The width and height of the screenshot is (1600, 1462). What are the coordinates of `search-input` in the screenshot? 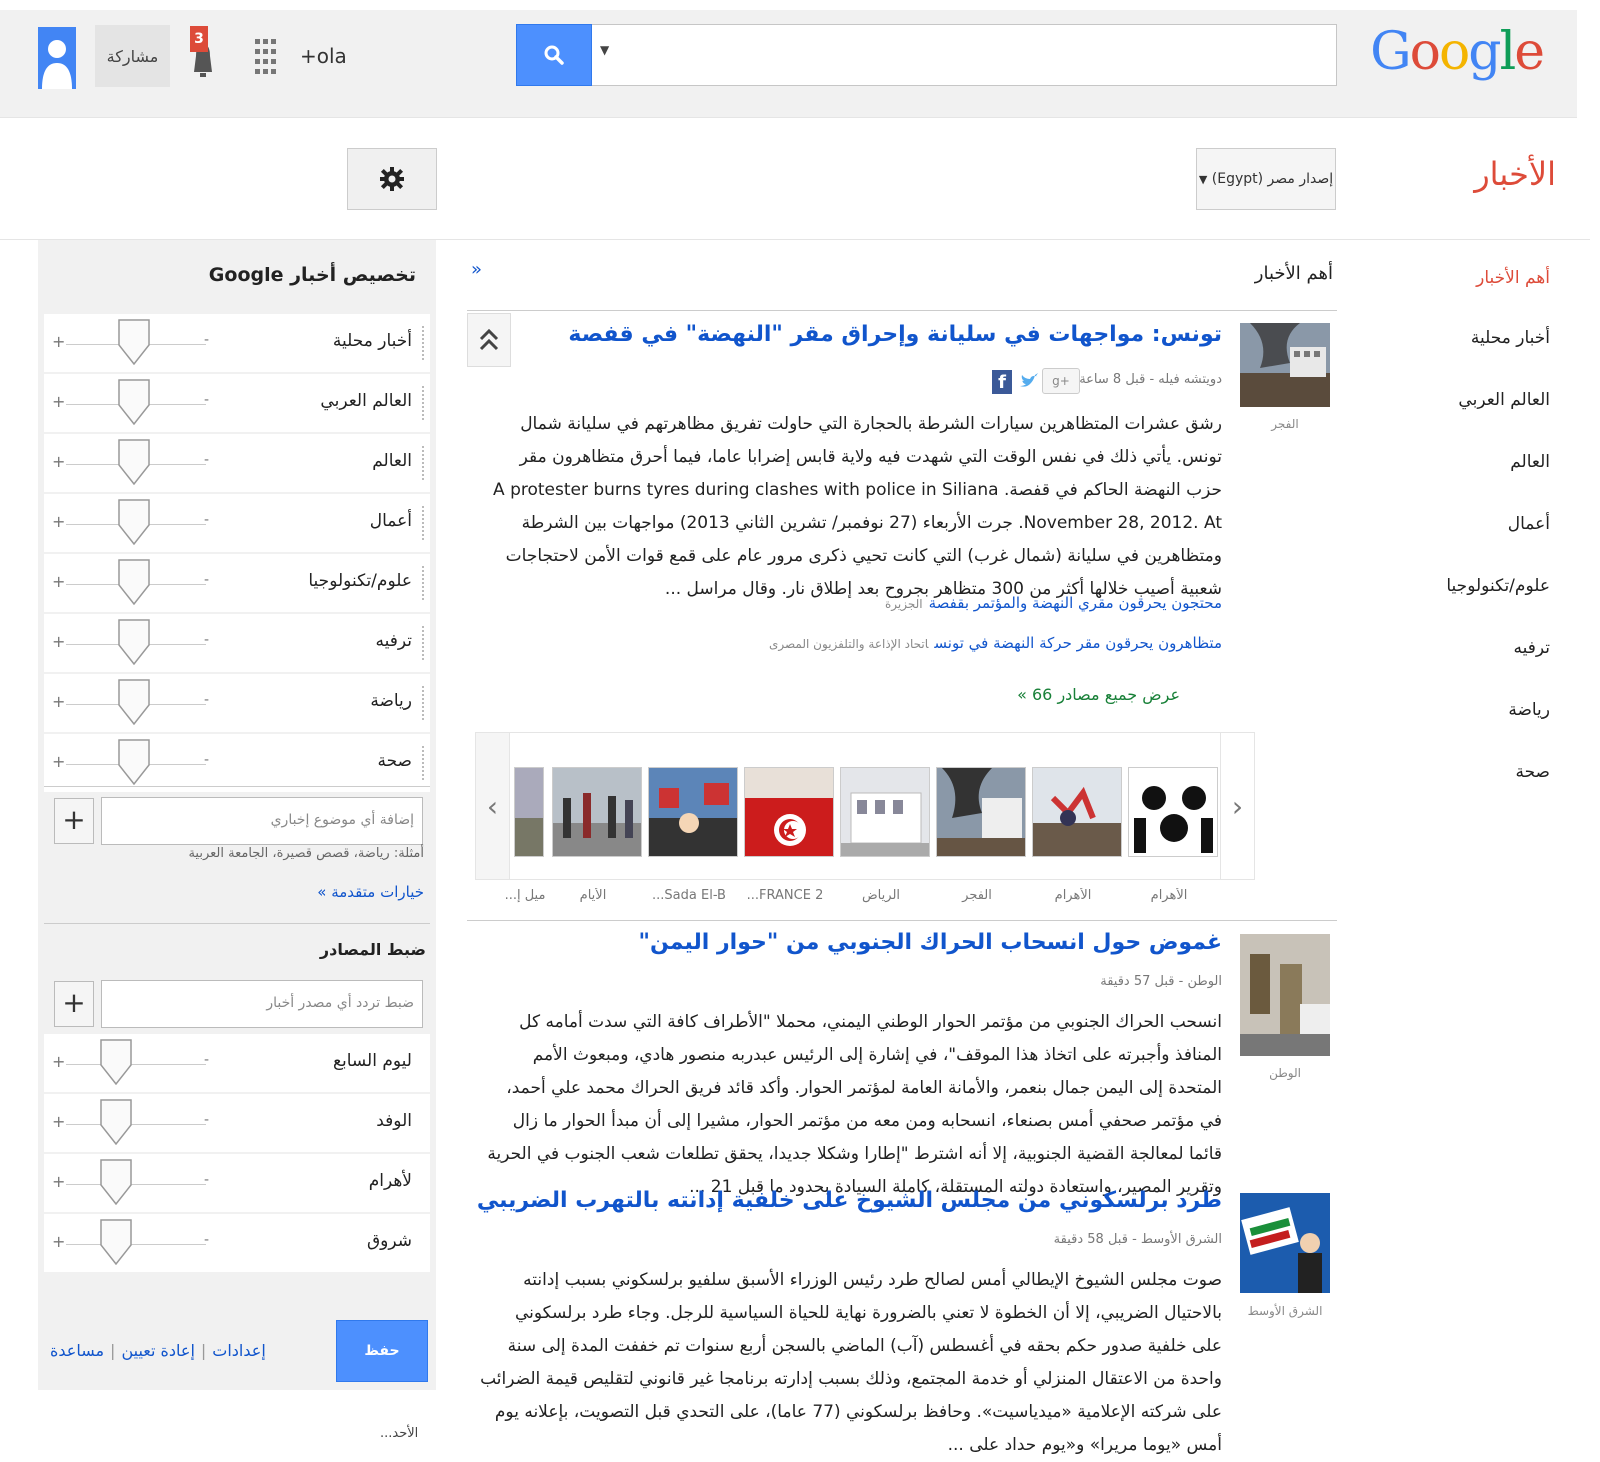 It's located at (964, 55).